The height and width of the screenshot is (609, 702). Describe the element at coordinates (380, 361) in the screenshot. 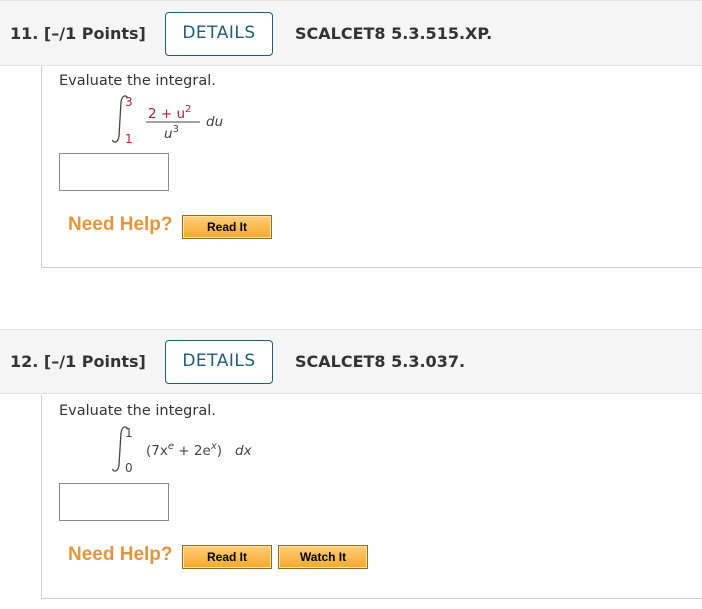

I see `question-code: SCALCET8 5.3.037.` at that location.